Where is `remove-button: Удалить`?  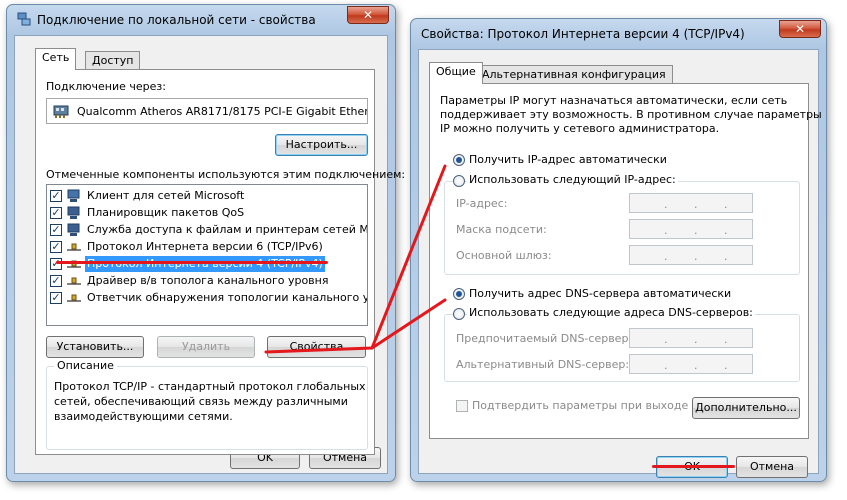
remove-button: Удалить is located at coordinates (206, 347).